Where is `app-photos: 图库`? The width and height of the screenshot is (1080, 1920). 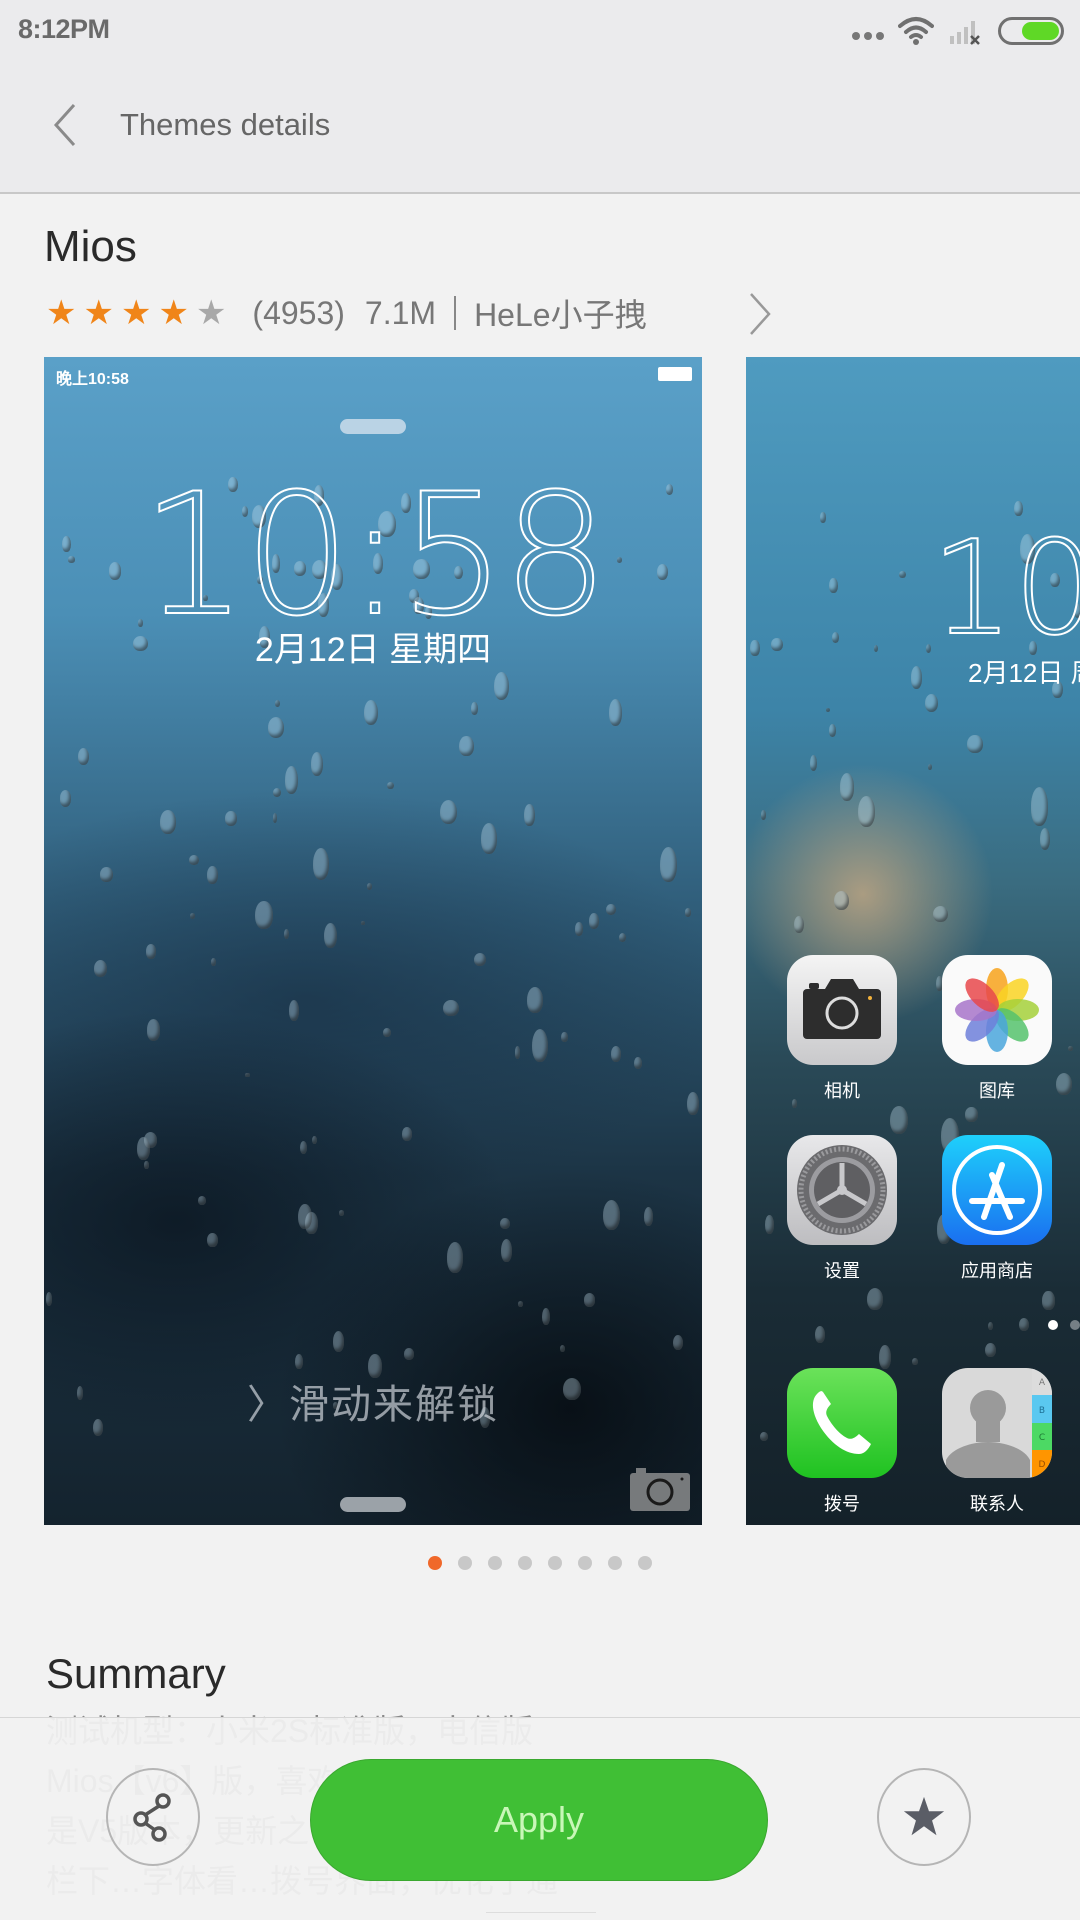 app-photos: 图库 is located at coordinates (997, 1029).